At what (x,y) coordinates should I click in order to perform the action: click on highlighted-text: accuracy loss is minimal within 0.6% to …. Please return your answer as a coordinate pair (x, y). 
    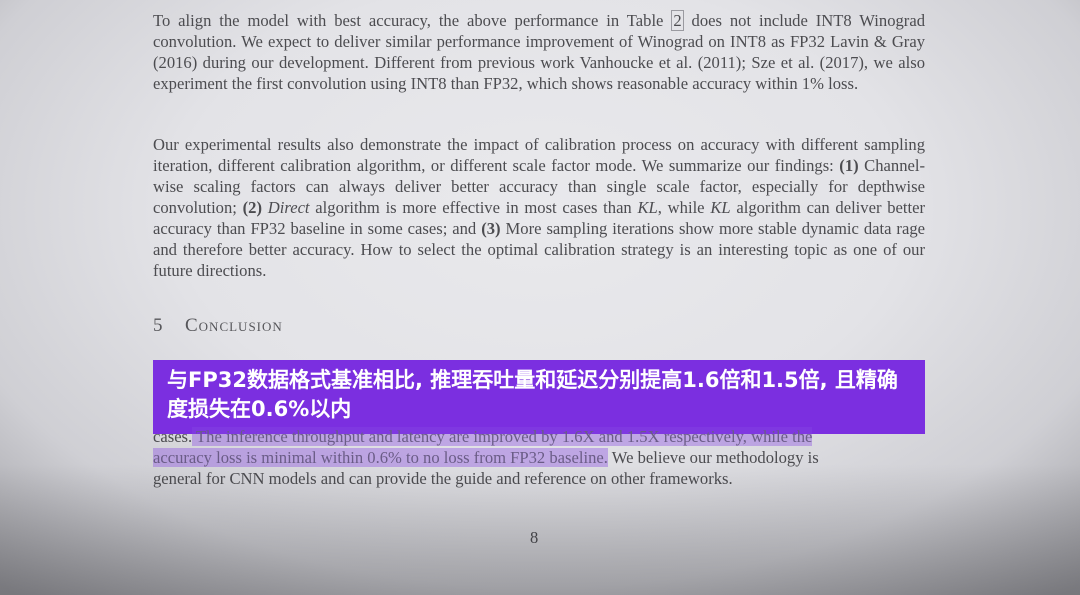
    Looking at the image, I should click on (380, 457).